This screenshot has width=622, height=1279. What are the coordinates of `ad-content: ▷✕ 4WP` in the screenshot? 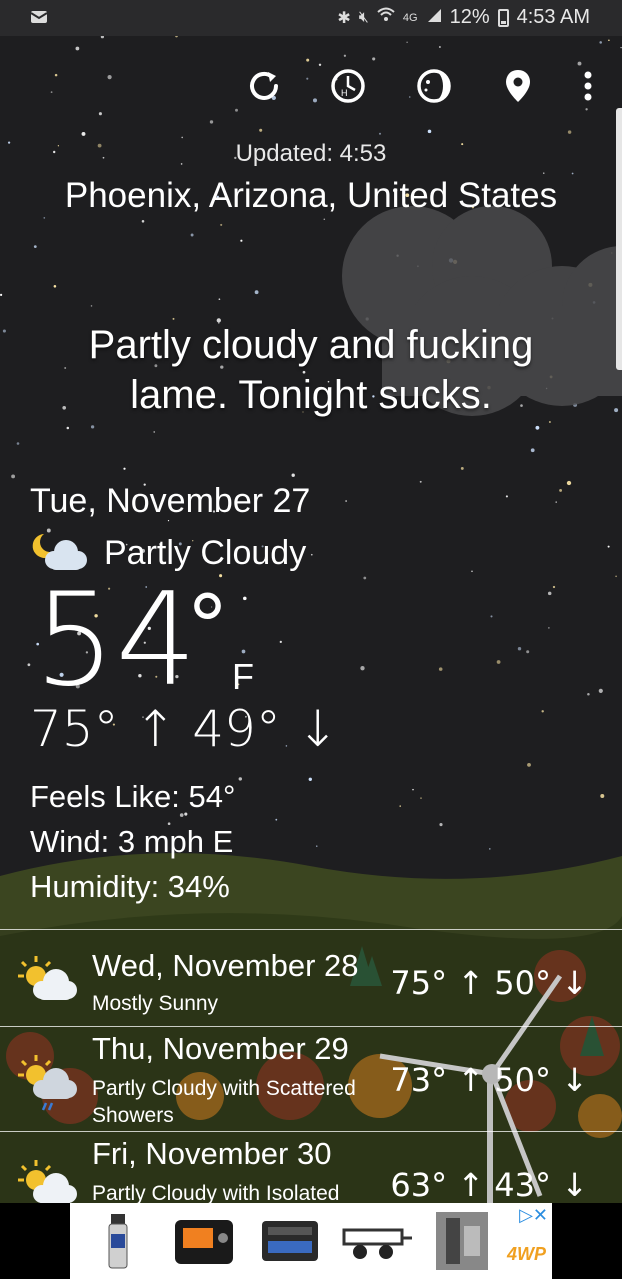 It's located at (311, 1241).